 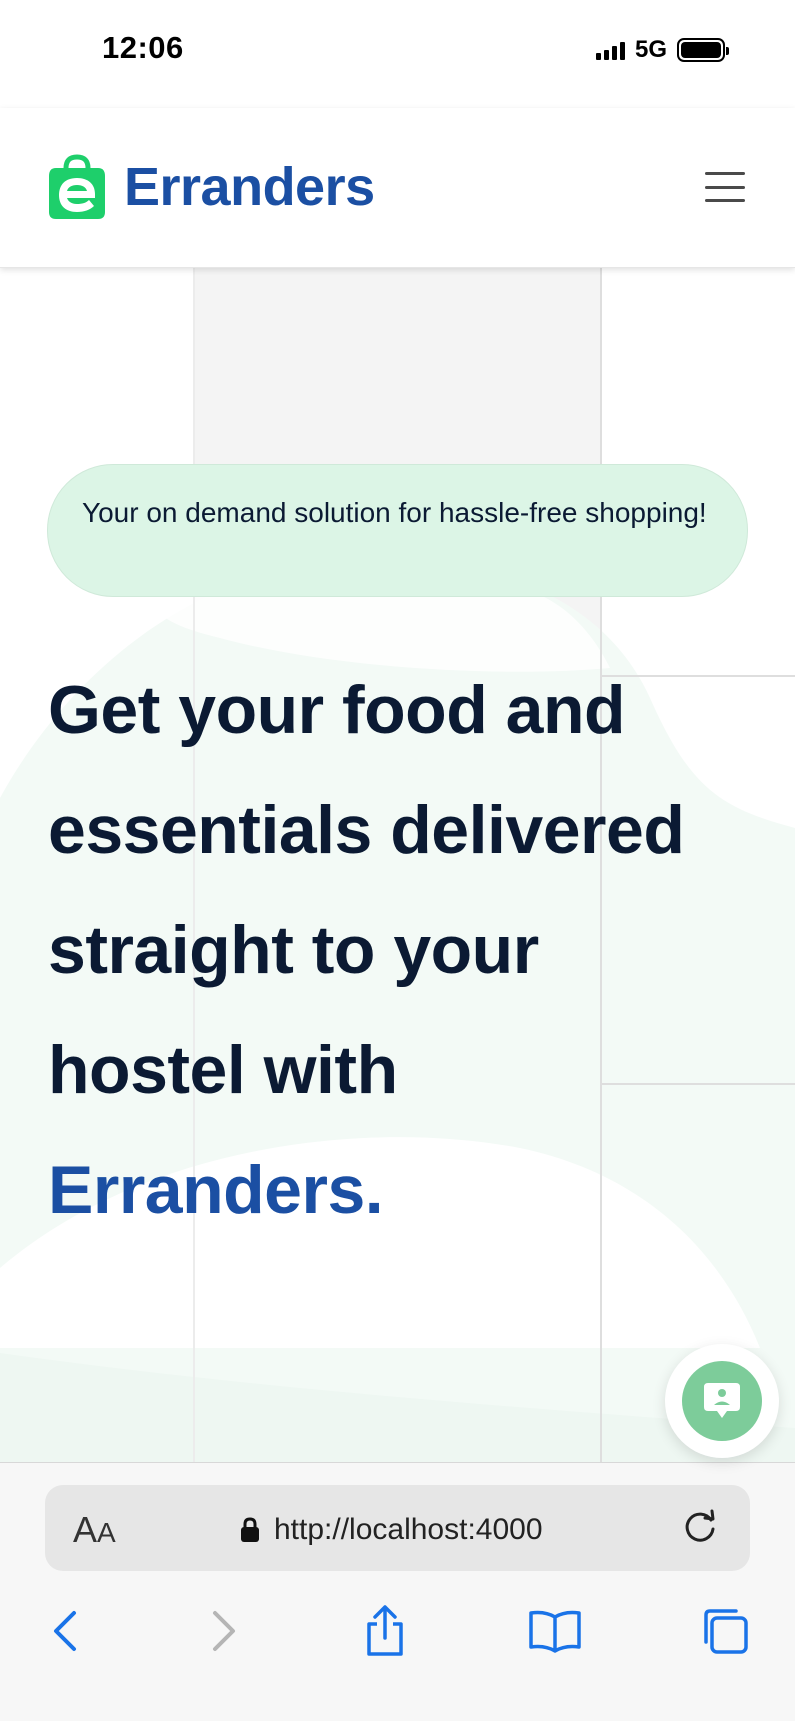 What do you see at coordinates (337, 710) in the screenshot?
I see `headline-line: Get your food and` at bounding box center [337, 710].